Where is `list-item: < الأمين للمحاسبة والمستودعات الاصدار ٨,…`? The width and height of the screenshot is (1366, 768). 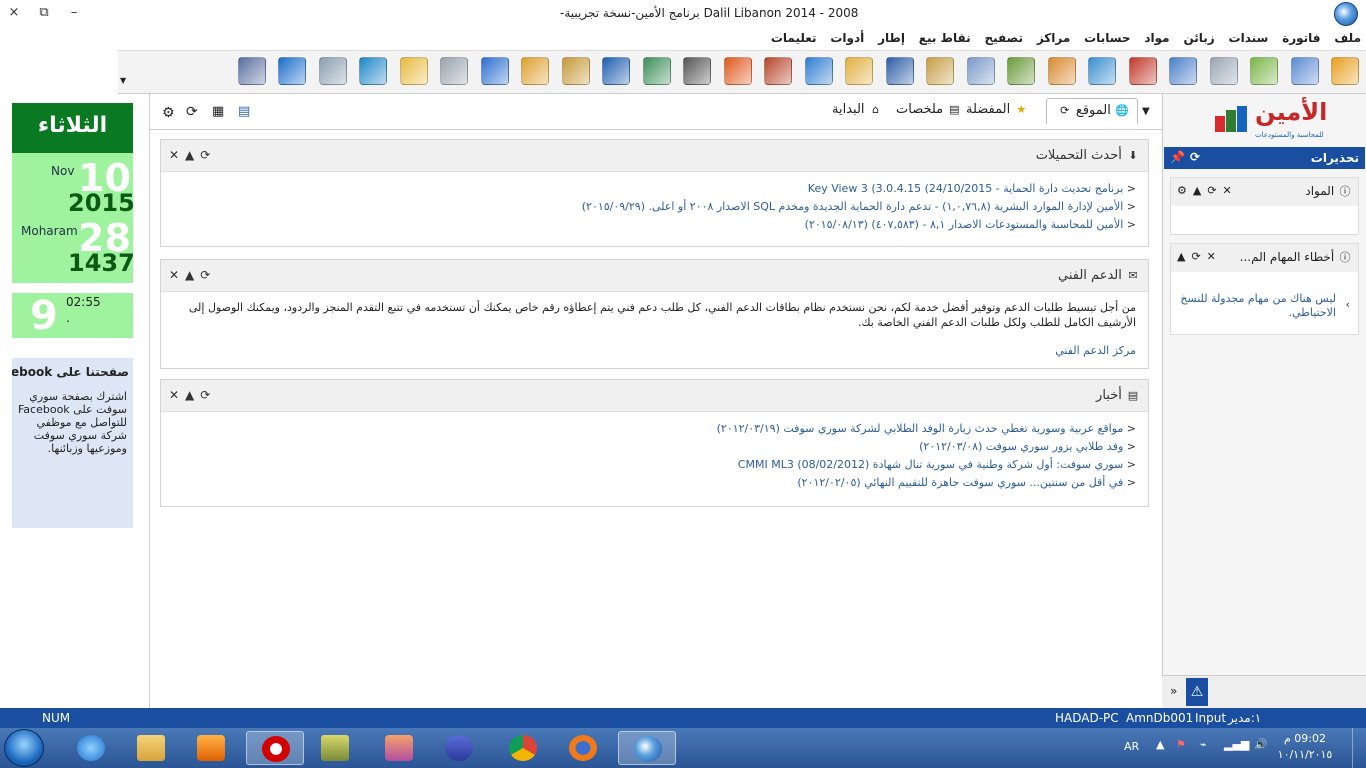
list-item: < الأمين للمحاسبة والمستودعات الاصدار ٨,… is located at coordinates (654, 225).